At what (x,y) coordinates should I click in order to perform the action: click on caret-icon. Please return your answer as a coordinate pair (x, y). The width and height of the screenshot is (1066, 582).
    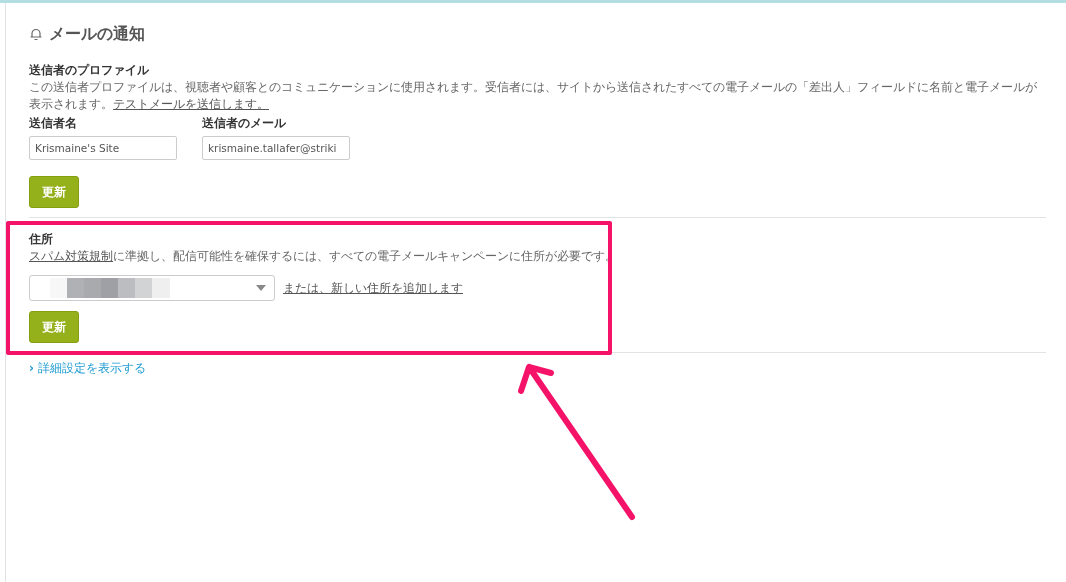
    Looking at the image, I should click on (261, 288).